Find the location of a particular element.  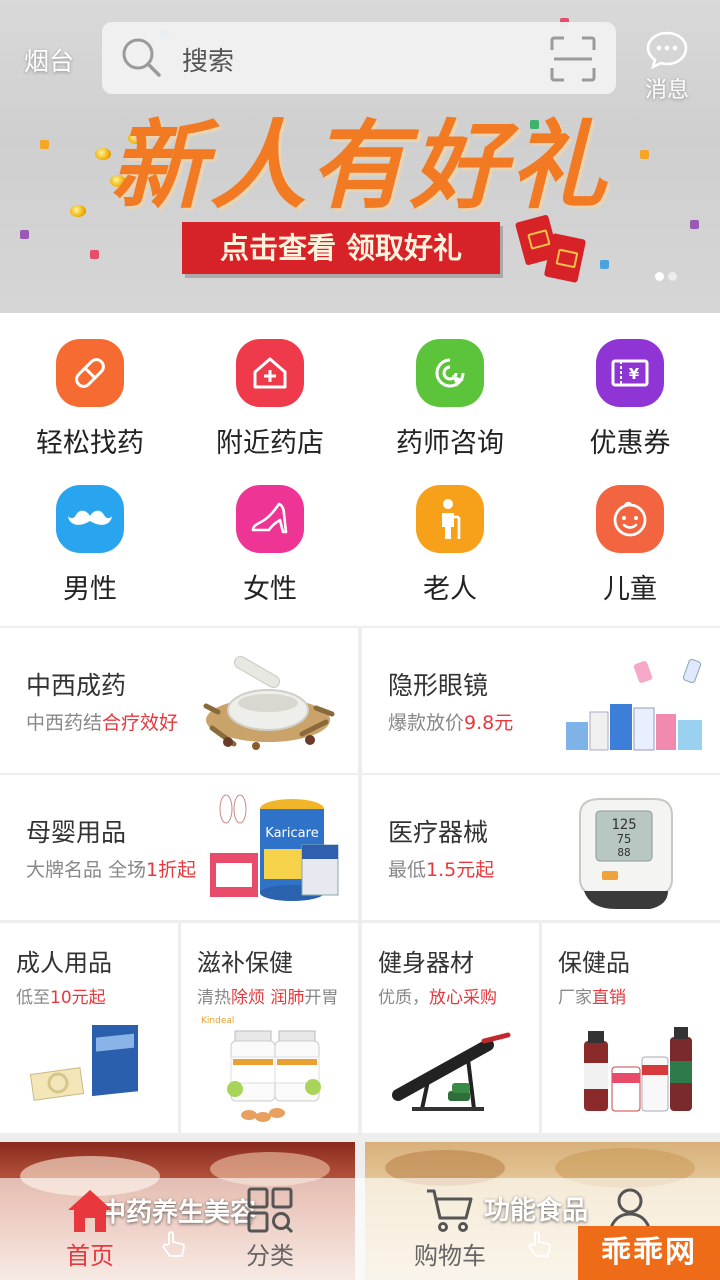

category-title: 中西成药 is located at coordinates (76, 685).